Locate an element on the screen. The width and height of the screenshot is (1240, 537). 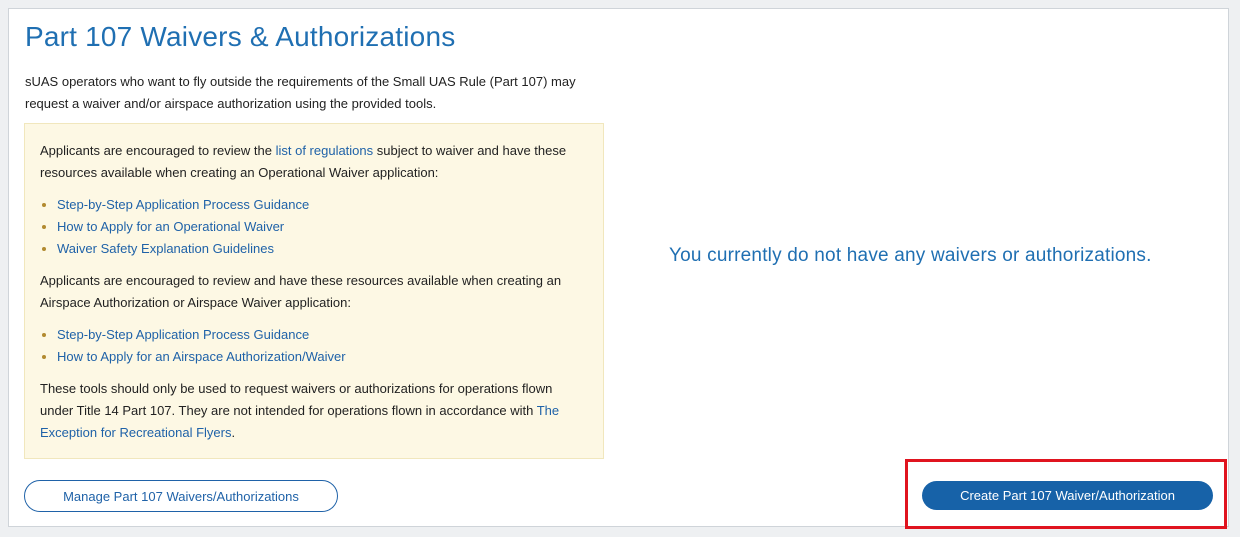
waiver-safety-guidelines-link: Waiver Safety Explanation Guidelines is located at coordinates (165, 248).